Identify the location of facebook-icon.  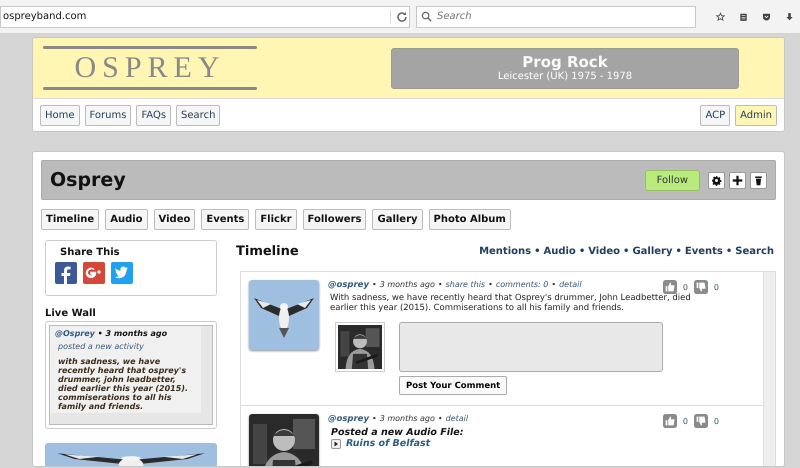
(66, 273).